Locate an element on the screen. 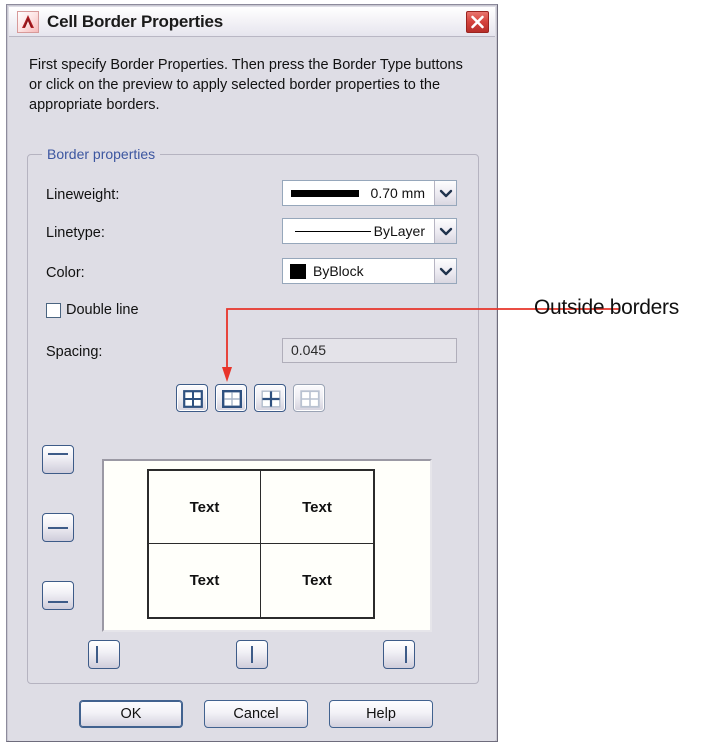 This screenshot has width=704, height=750. lineweight-combobox: 0.70 mm is located at coordinates (369, 193).